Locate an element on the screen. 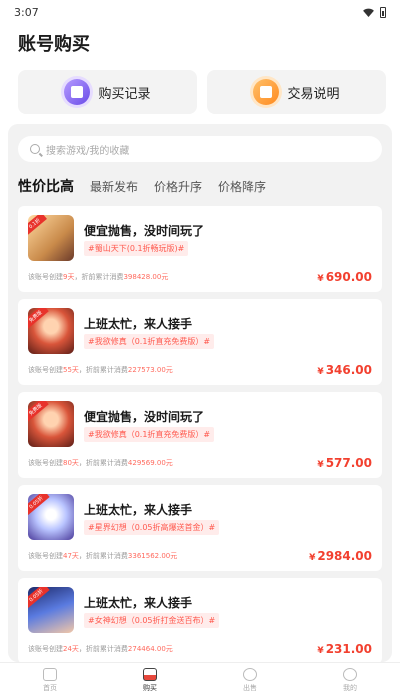 The width and height of the screenshot is (400, 698). tab-price-desc: 价格降序 is located at coordinates (242, 186).